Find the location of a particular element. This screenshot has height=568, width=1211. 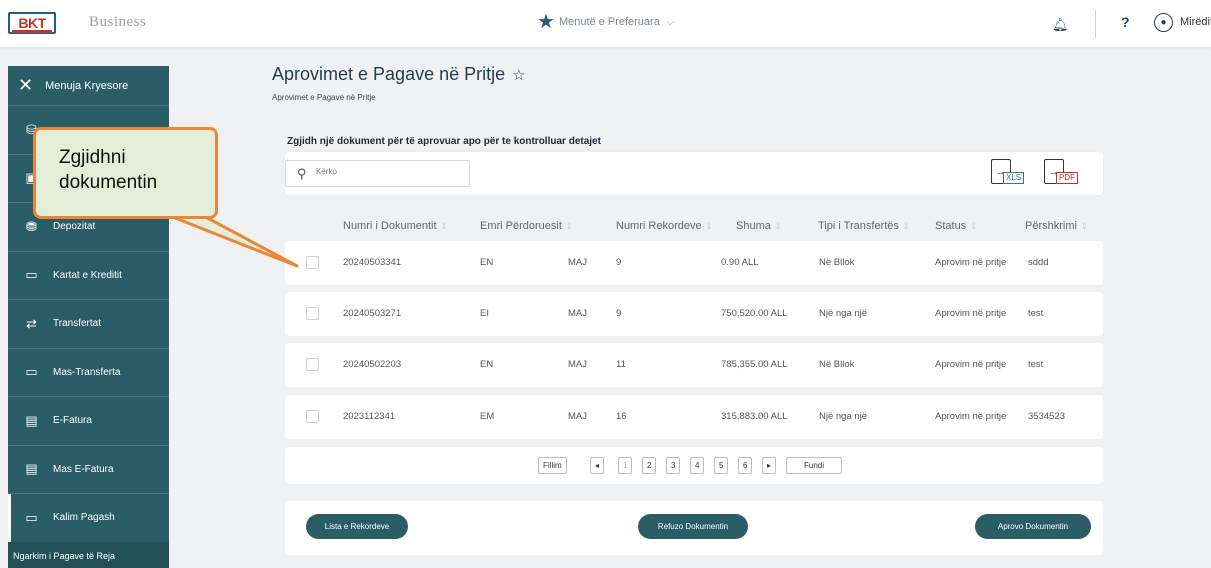

callout-text: Zgjidhni dokumentin is located at coordinates (108, 170).